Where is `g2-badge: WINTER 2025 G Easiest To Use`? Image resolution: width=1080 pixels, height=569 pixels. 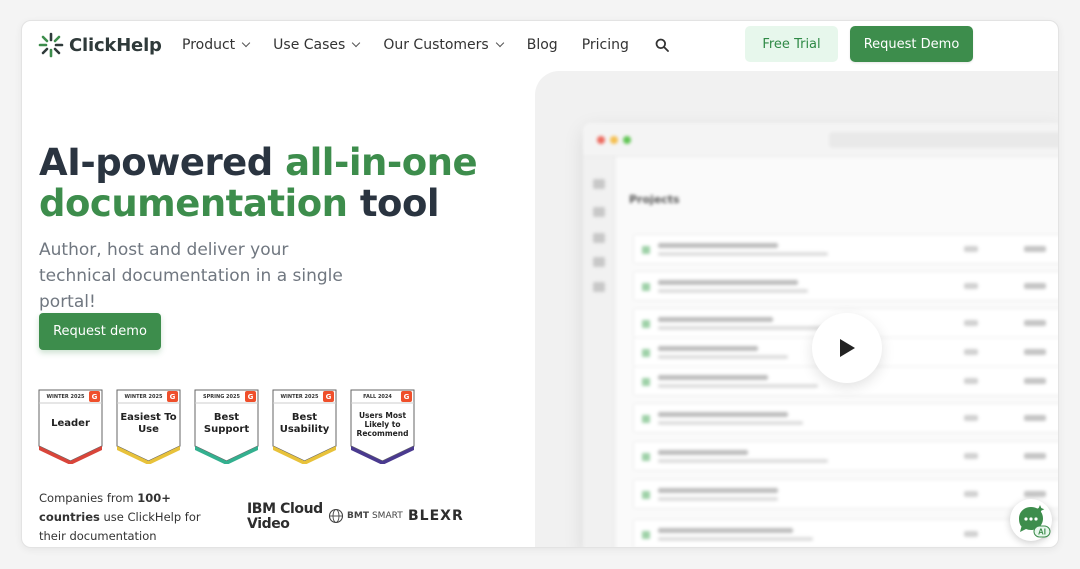
g2-badge: WINTER 2025 G Easiest To Use is located at coordinates (148, 426).